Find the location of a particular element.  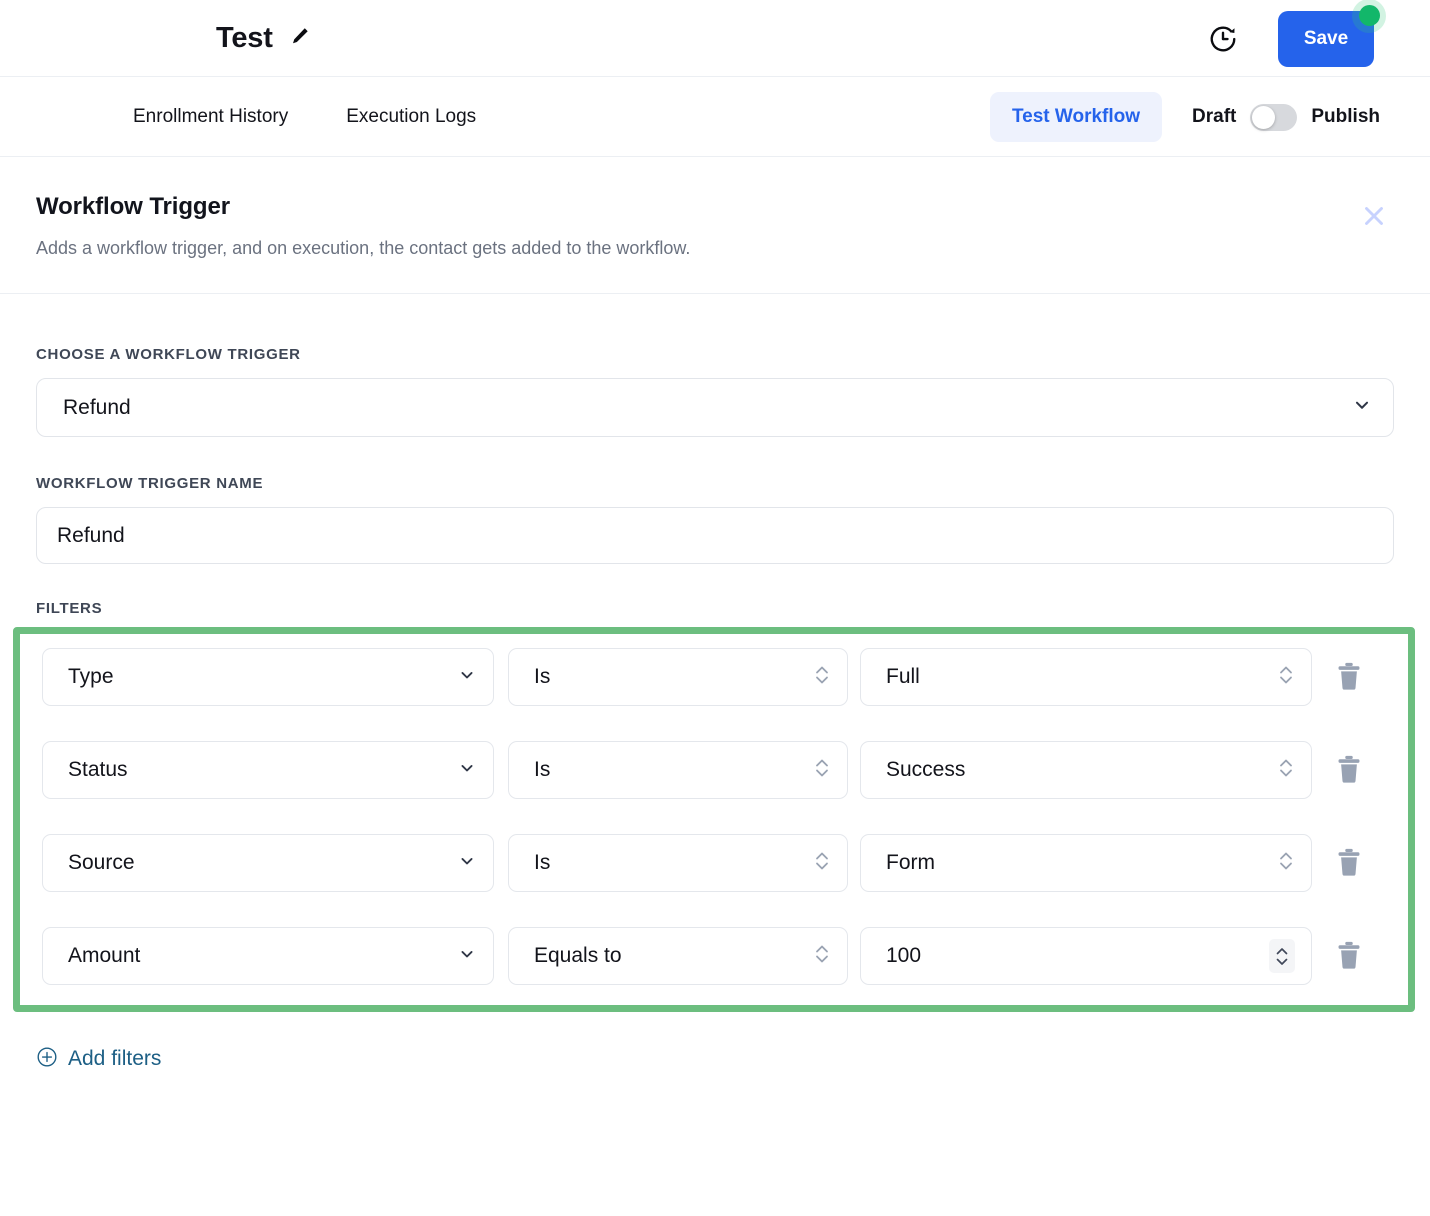

publish-toggle is located at coordinates (1274, 117).